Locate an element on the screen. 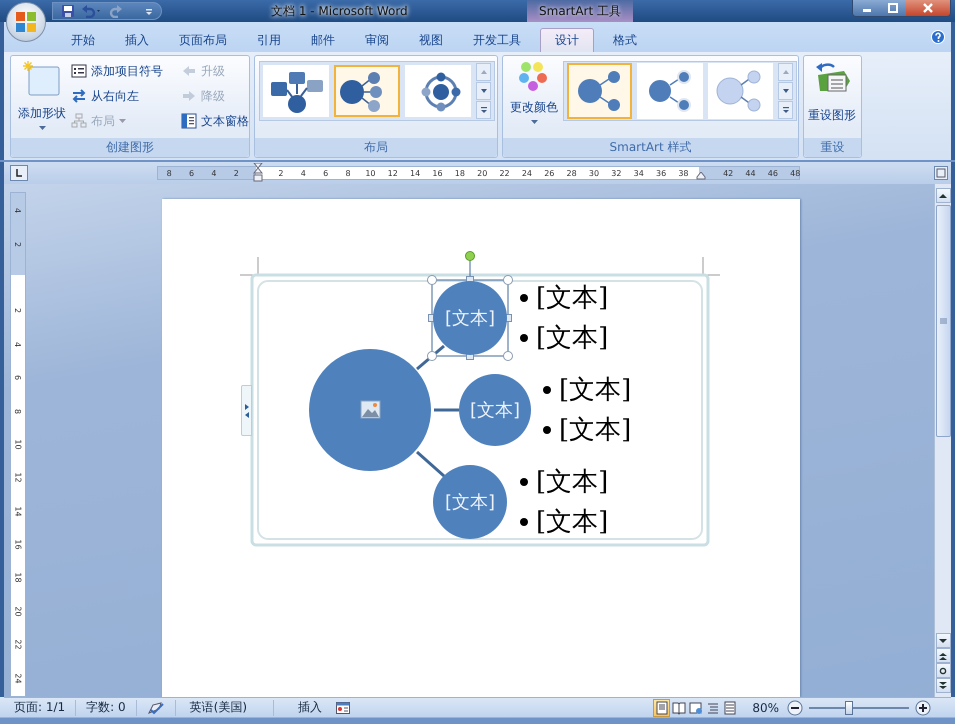  zoom-out-icon is located at coordinates (795, 708).